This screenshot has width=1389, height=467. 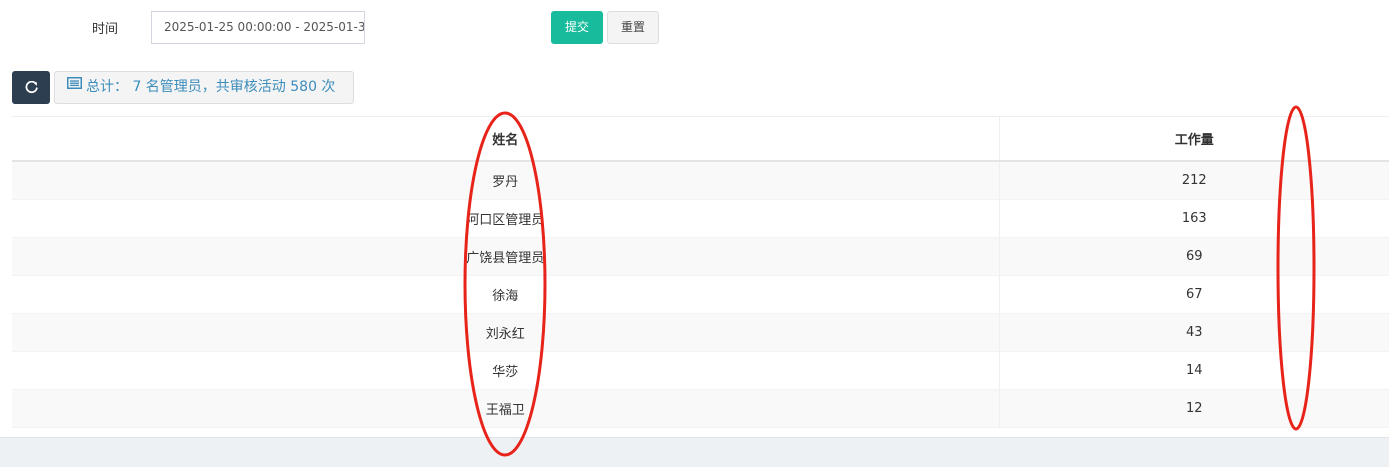 I want to click on table-row: 徐海 67, so click(x=700, y=294).